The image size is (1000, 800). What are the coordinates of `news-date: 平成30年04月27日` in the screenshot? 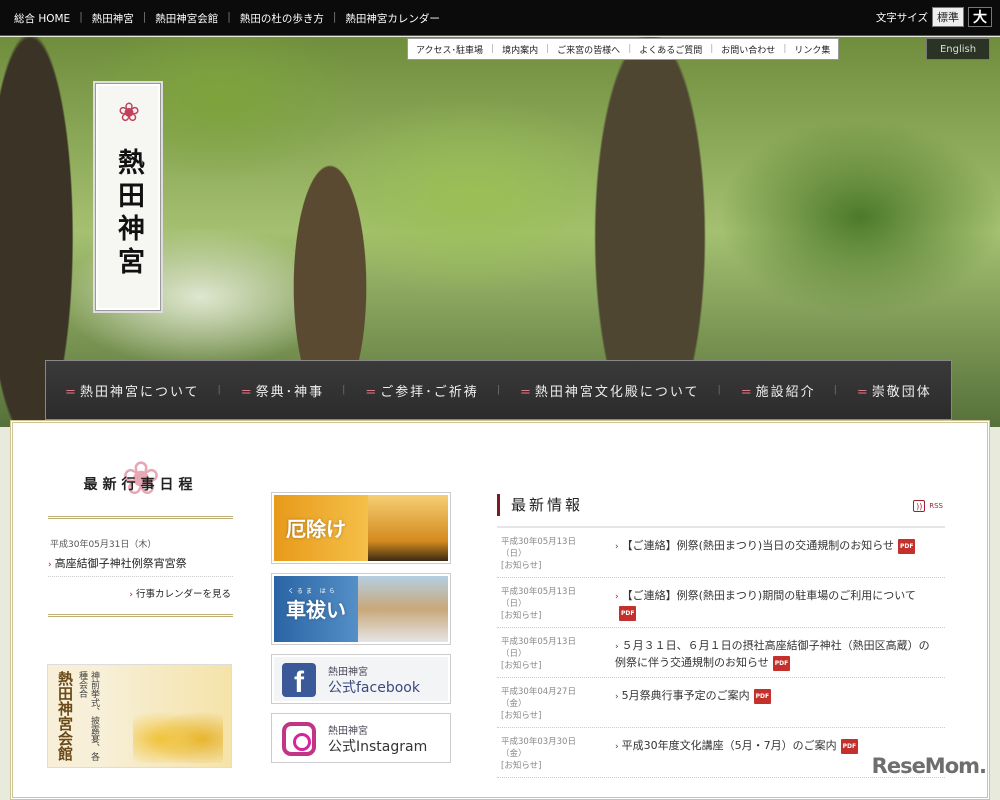 It's located at (538, 692).